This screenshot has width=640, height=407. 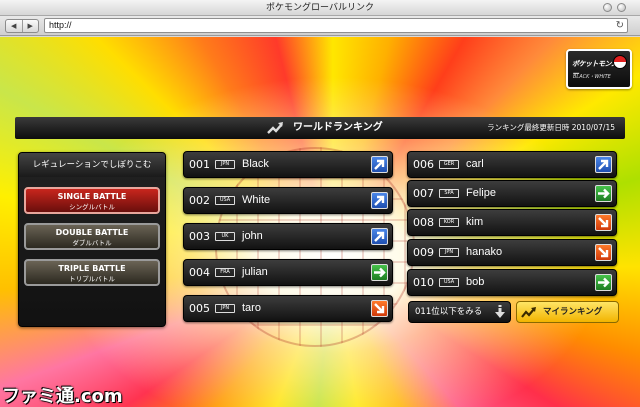 I want to click on player-name: kim, so click(x=475, y=222).